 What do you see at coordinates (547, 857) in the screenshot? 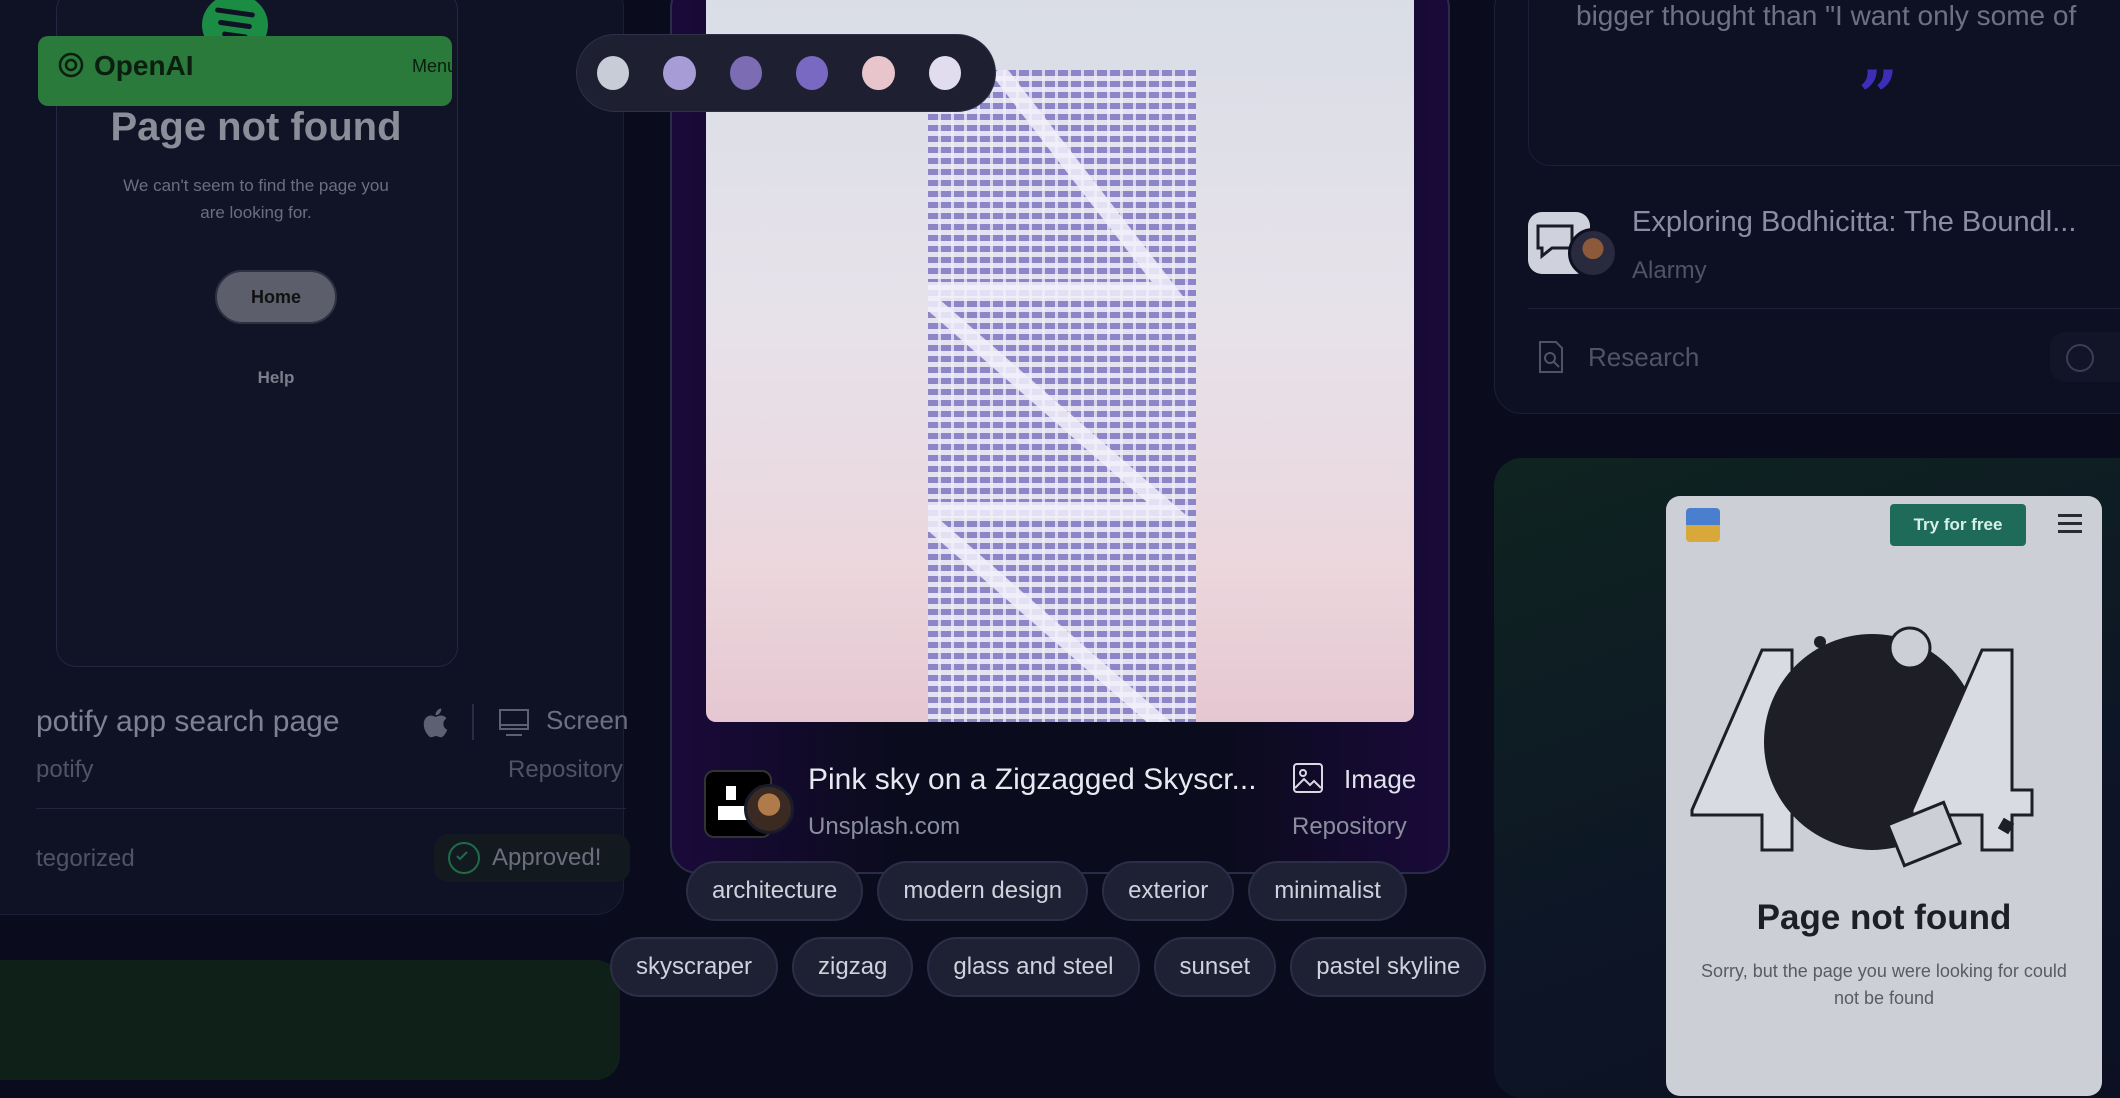
I see `approved-label: Approved!` at bounding box center [547, 857].